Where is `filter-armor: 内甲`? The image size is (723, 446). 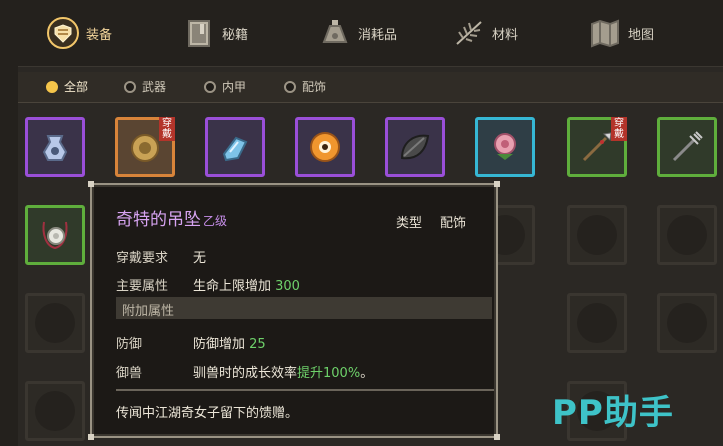 filter-armor: 内甲 is located at coordinates (225, 86).